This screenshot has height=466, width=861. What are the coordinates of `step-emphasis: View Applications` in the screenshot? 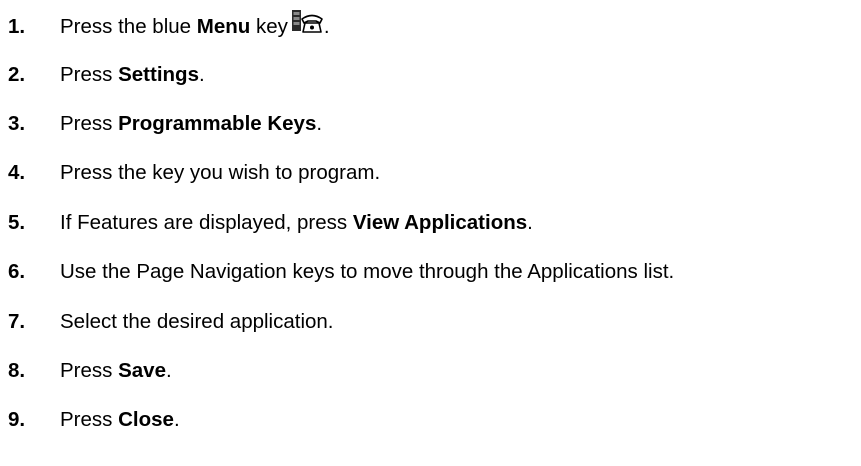 It's located at (440, 222).